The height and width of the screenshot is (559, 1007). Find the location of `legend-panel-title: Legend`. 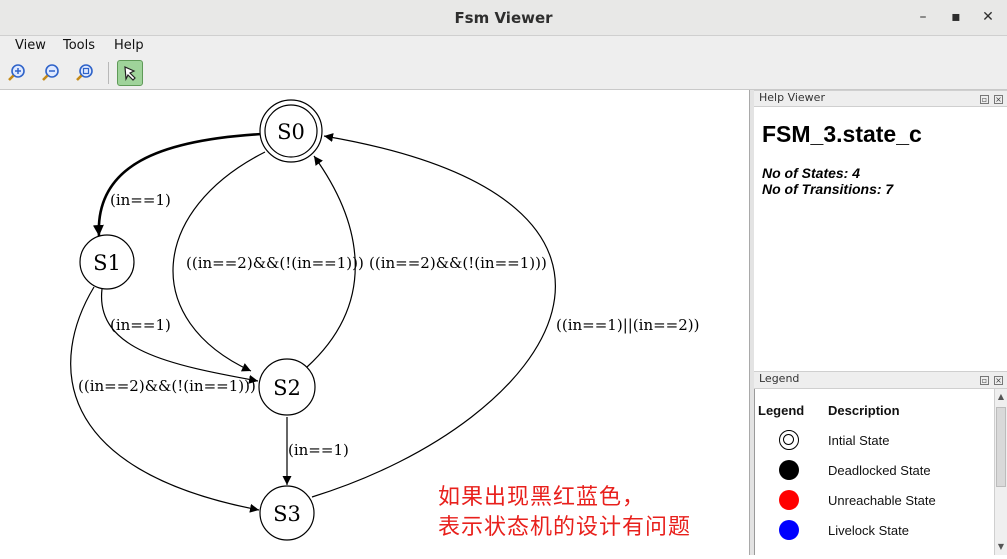

legend-panel-title: Legend is located at coordinates (779, 378).